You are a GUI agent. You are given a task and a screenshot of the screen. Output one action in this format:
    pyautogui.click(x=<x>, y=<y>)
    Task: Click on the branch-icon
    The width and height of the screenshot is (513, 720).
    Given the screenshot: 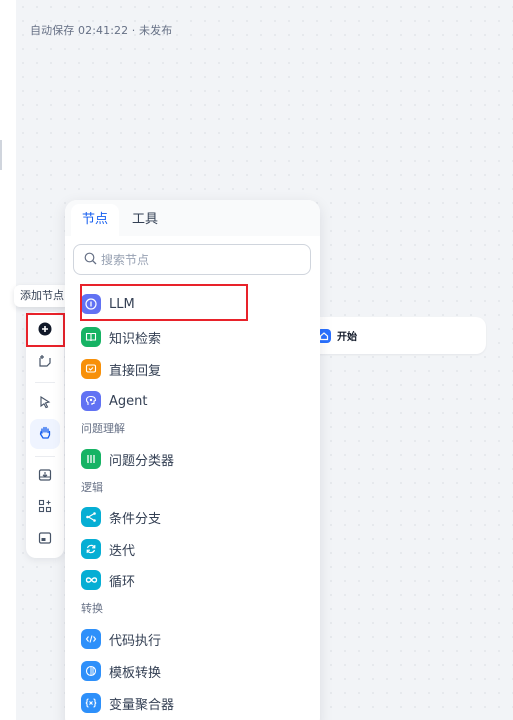 What is the action you would take?
    pyautogui.click(x=91, y=517)
    